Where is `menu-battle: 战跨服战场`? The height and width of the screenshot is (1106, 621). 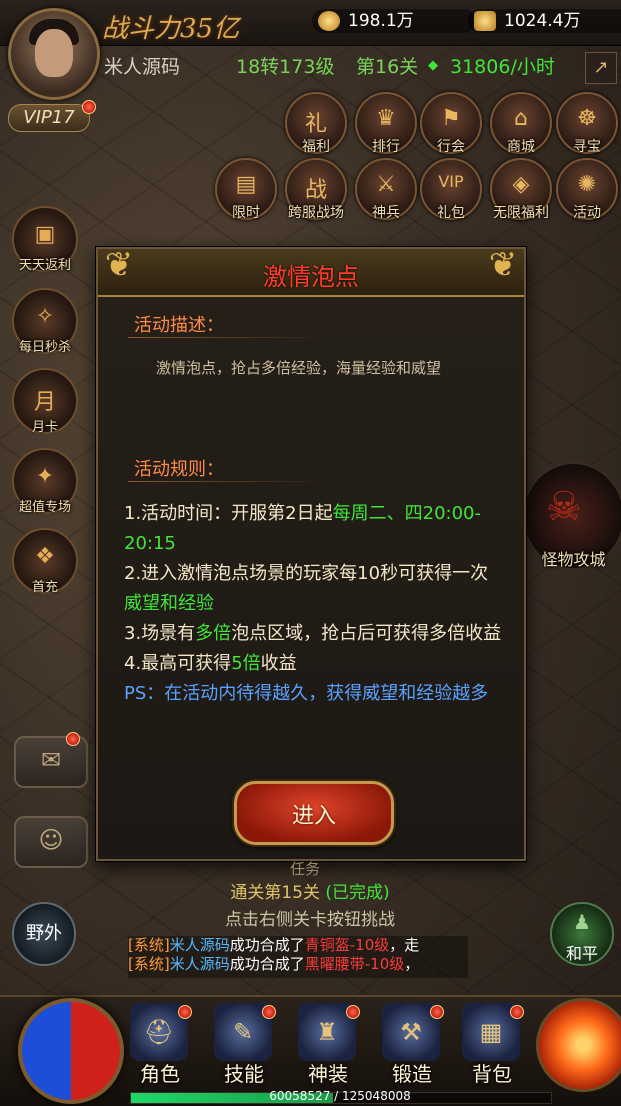
menu-battle: 战跨服战场 is located at coordinates (316, 189).